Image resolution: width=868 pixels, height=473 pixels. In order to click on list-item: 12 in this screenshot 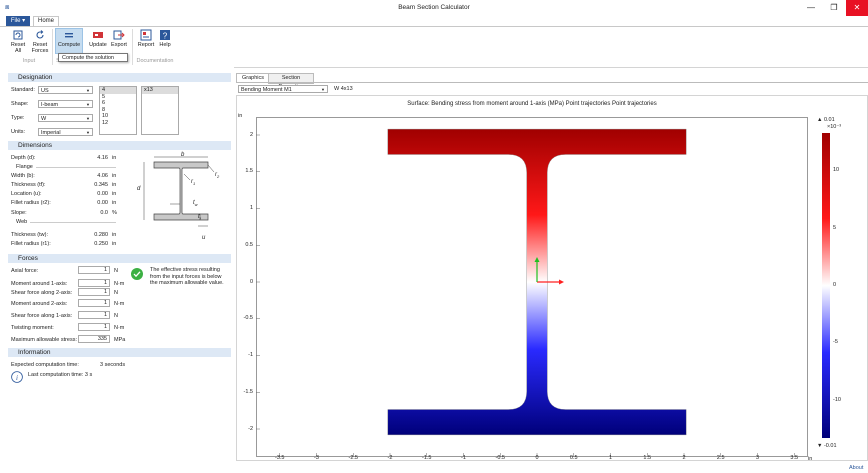, I will do `click(118, 123)`.